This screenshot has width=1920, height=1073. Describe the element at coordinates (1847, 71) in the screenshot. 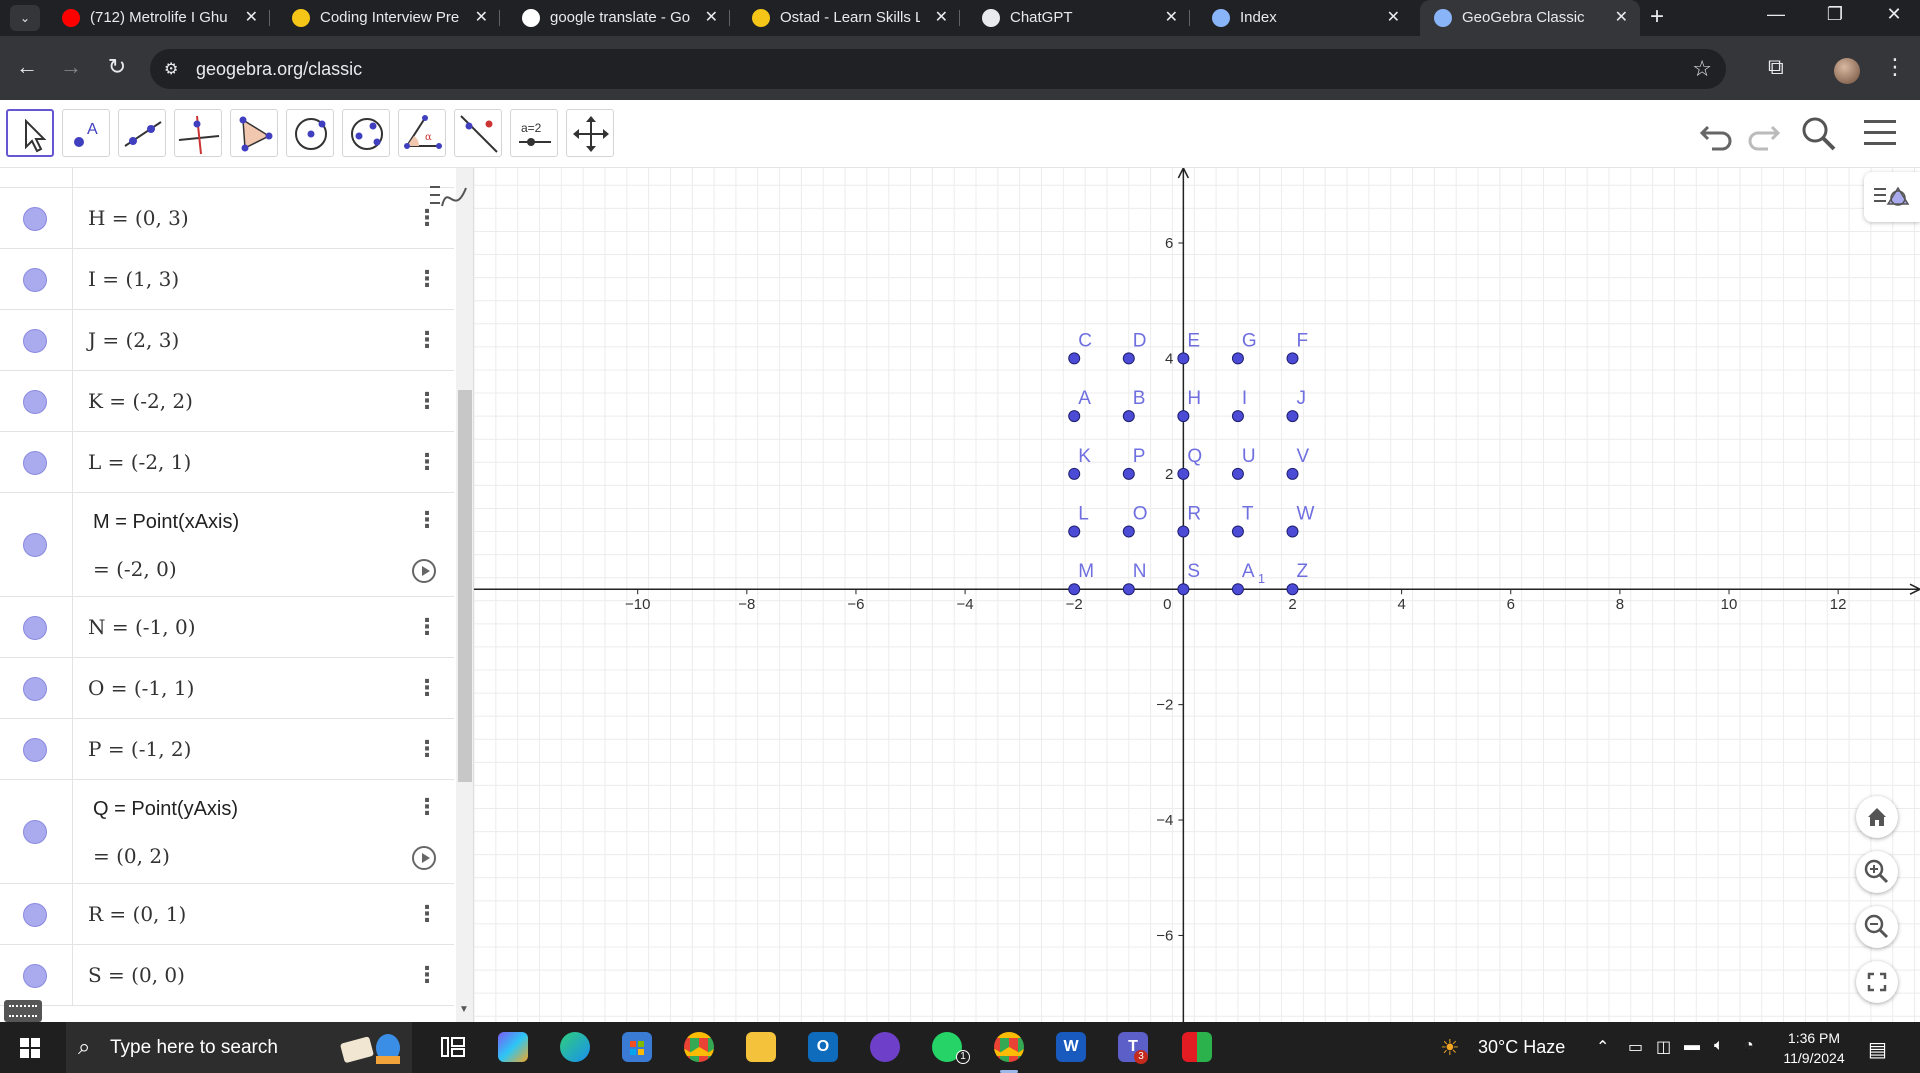

I see `profile-avatar` at that location.